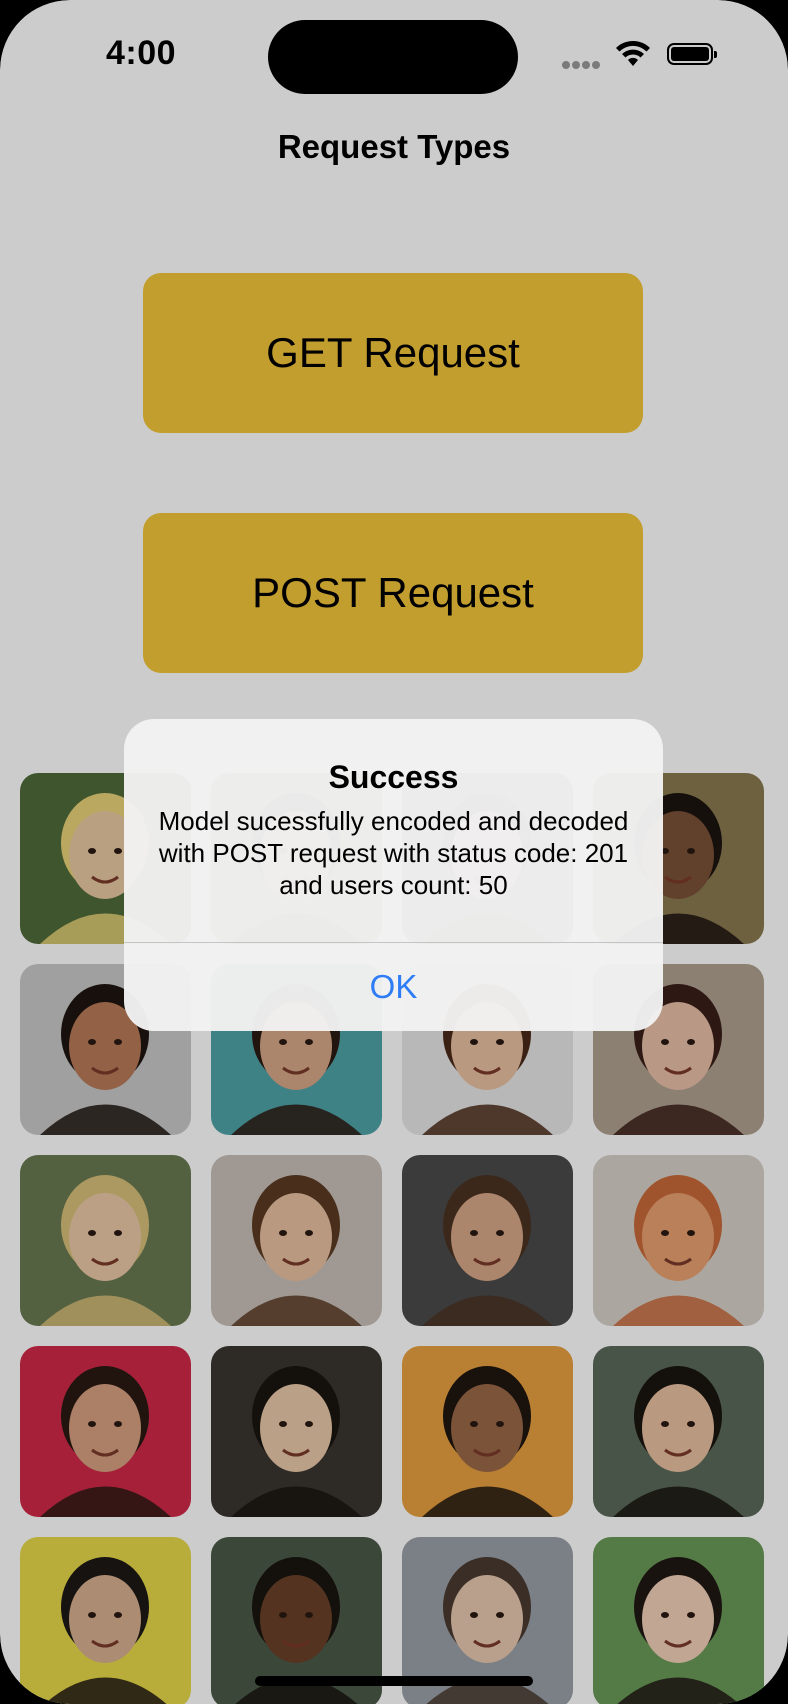 This screenshot has height=1704, width=788. What do you see at coordinates (393, 777) in the screenshot?
I see `alert-title: Success` at bounding box center [393, 777].